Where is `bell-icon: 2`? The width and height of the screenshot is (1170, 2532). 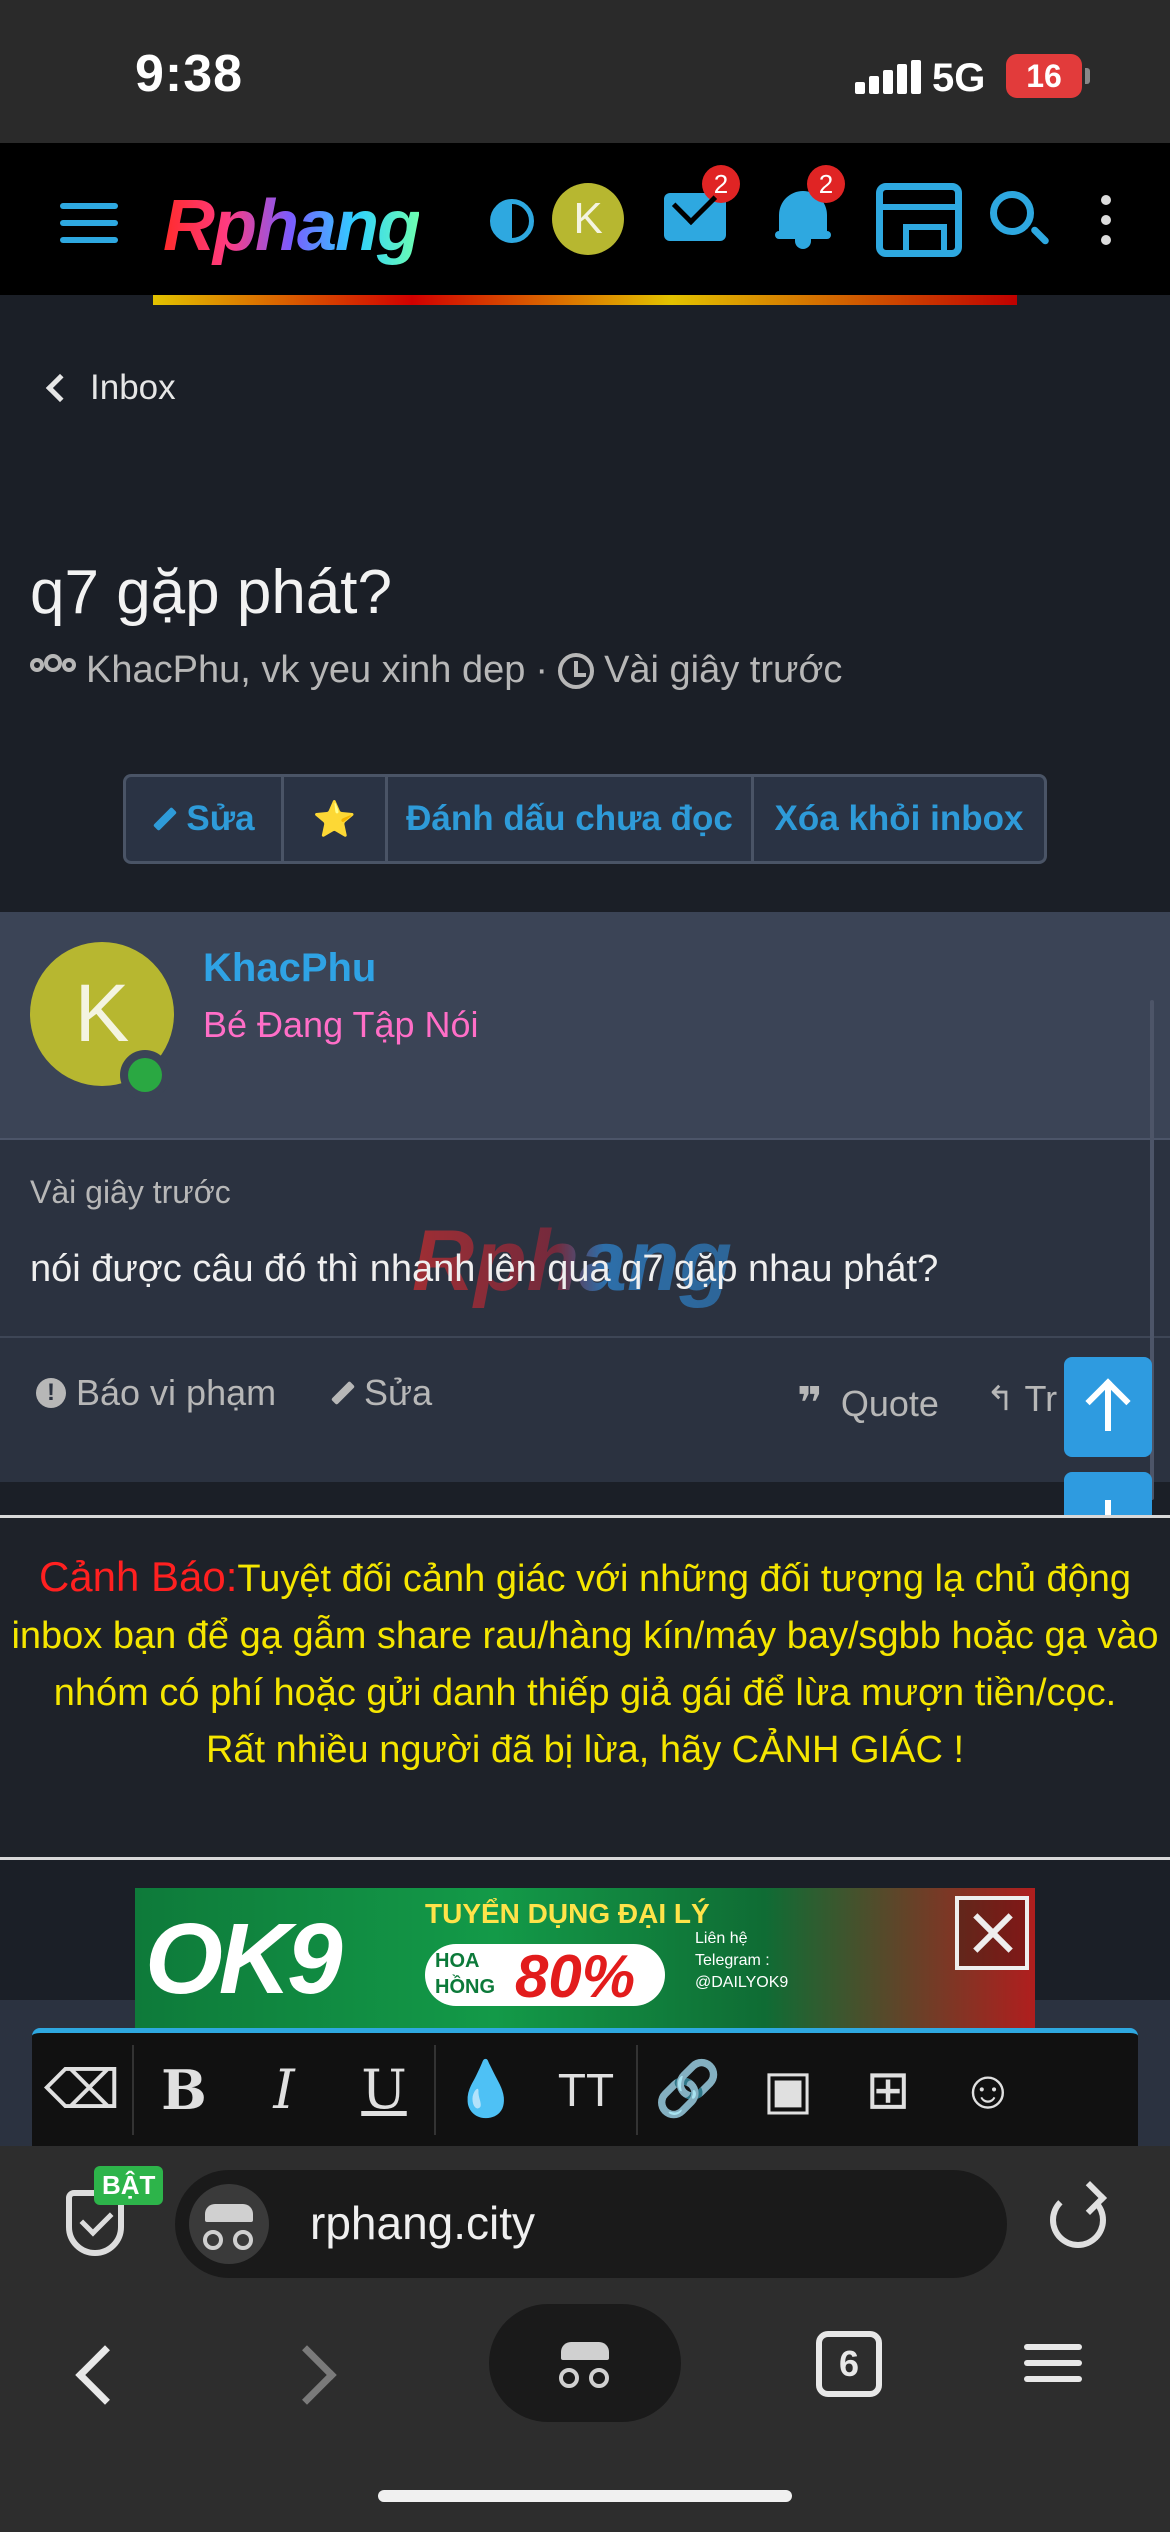
bell-icon: 2 is located at coordinates (810, 207).